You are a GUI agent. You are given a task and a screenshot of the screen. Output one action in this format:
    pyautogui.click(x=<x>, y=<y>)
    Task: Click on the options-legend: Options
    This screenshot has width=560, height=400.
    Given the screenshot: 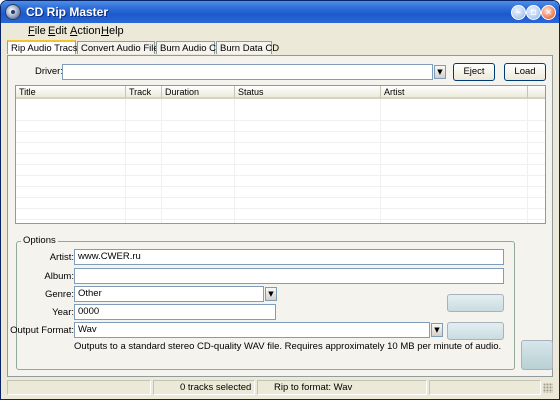 What is the action you would take?
    pyautogui.click(x=39, y=240)
    